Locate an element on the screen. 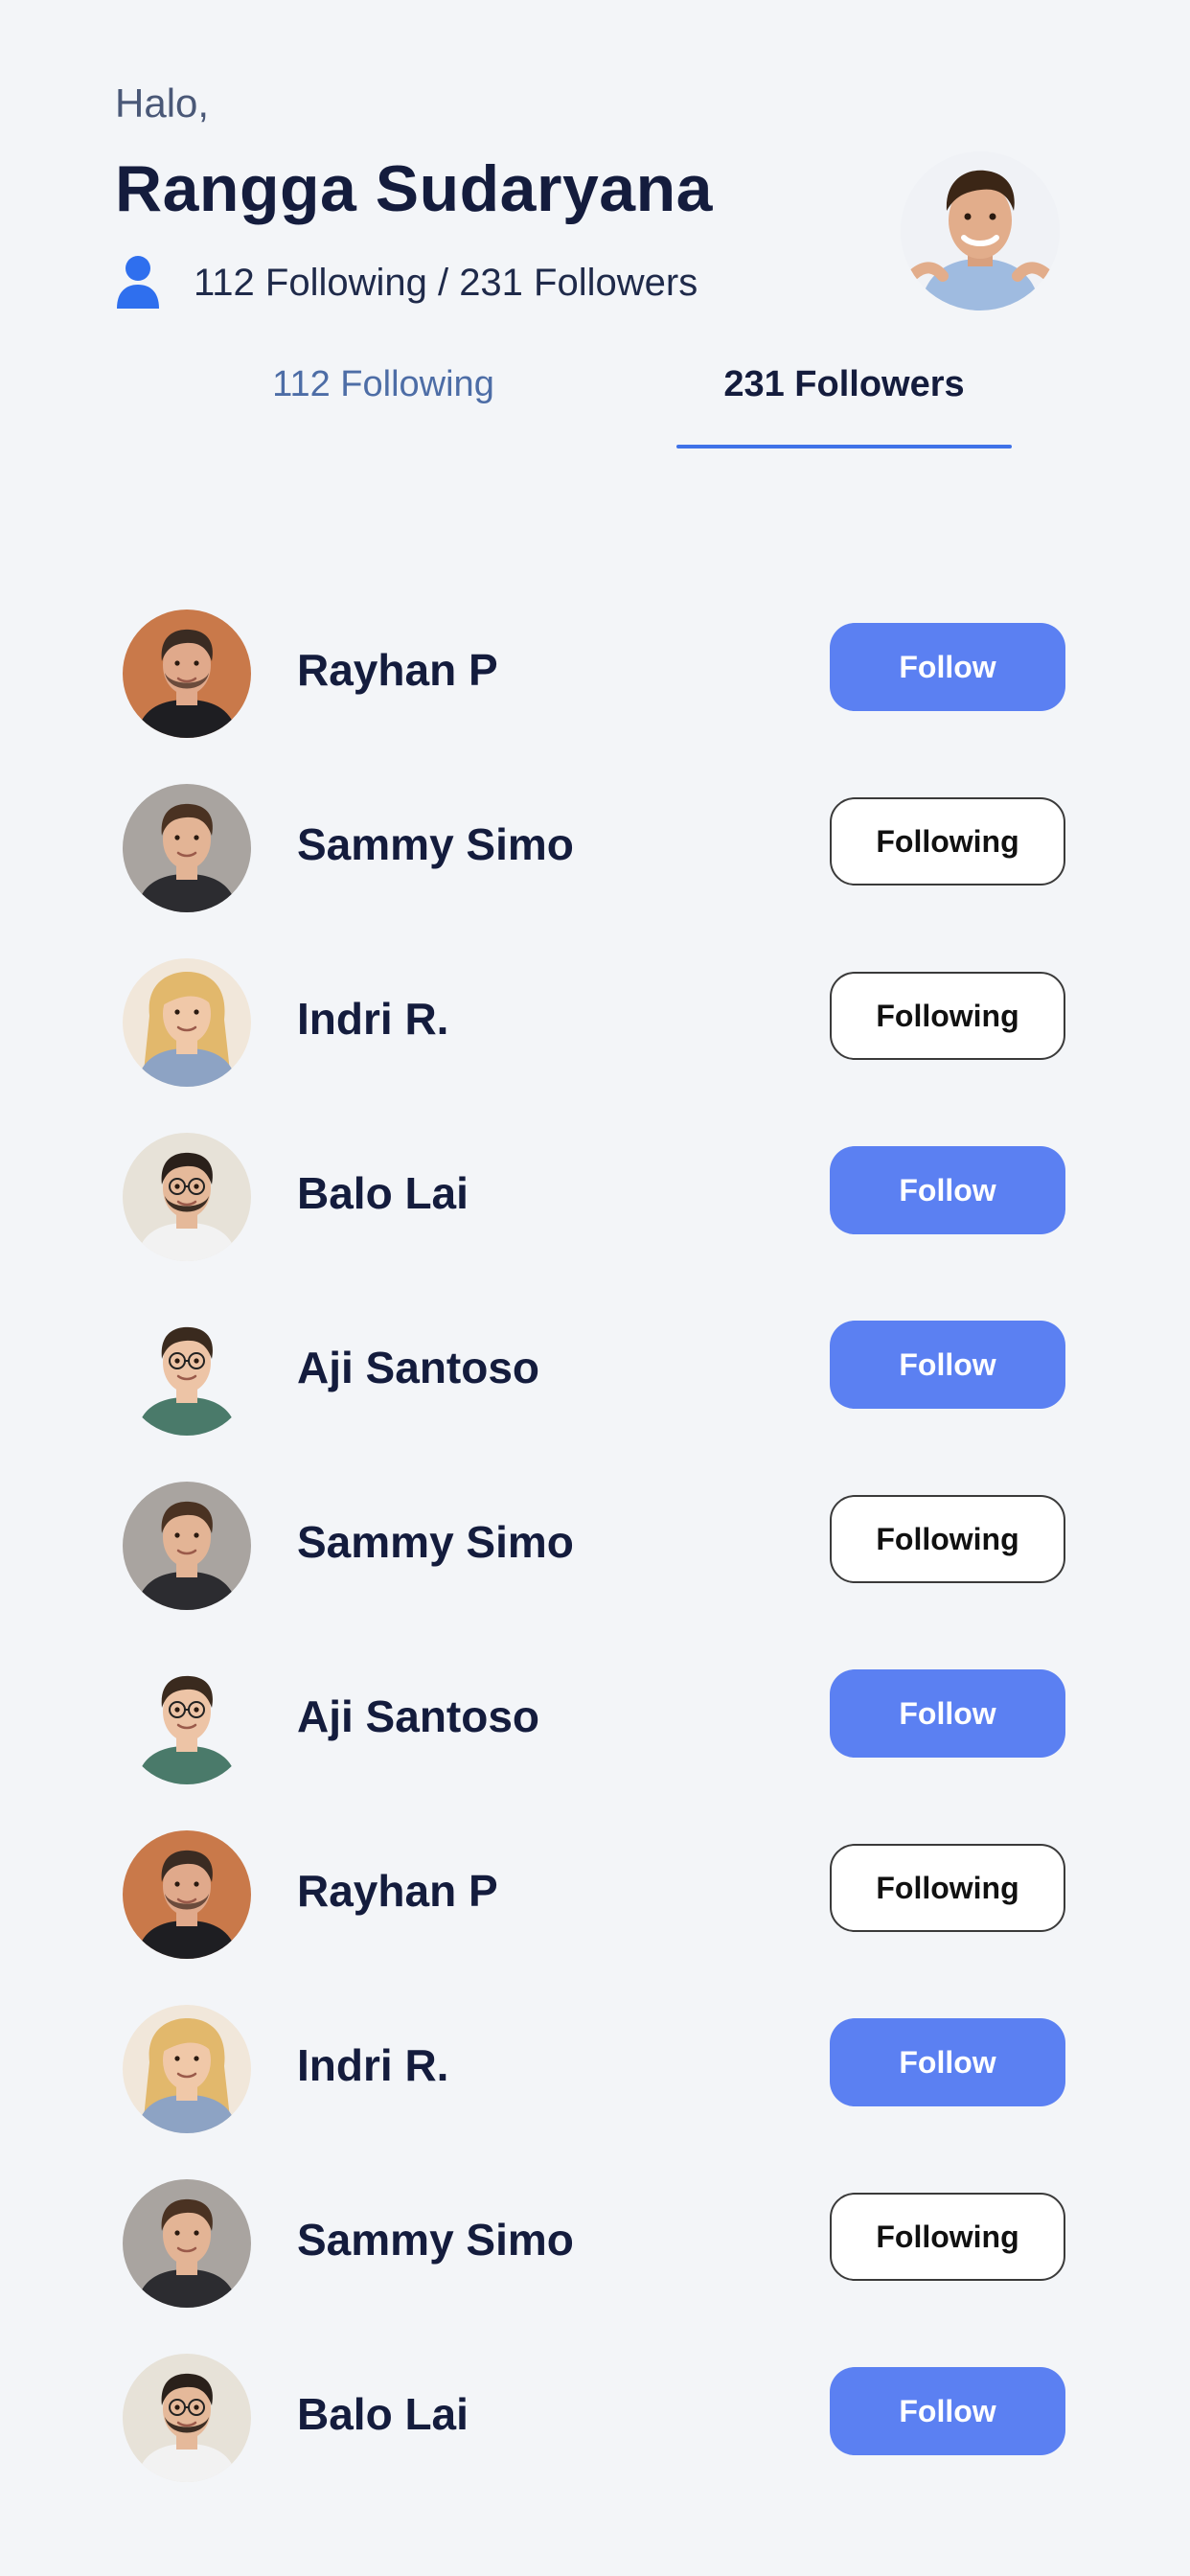  list-item: Indri R. Follow is located at coordinates (595, 2077).